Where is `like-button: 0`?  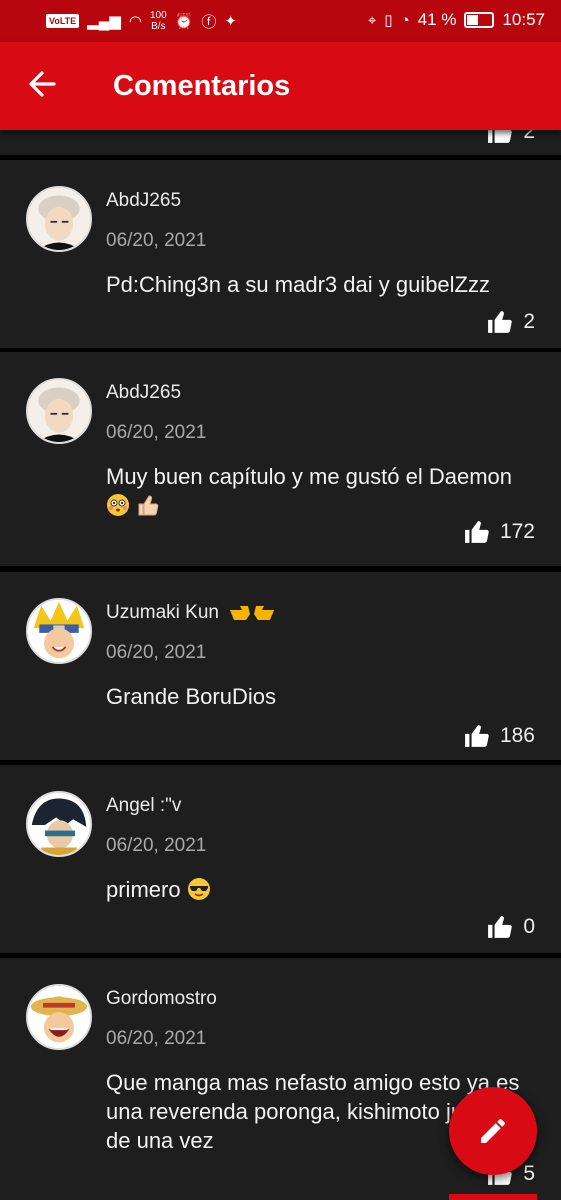 like-button: 0 is located at coordinates (511, 927).